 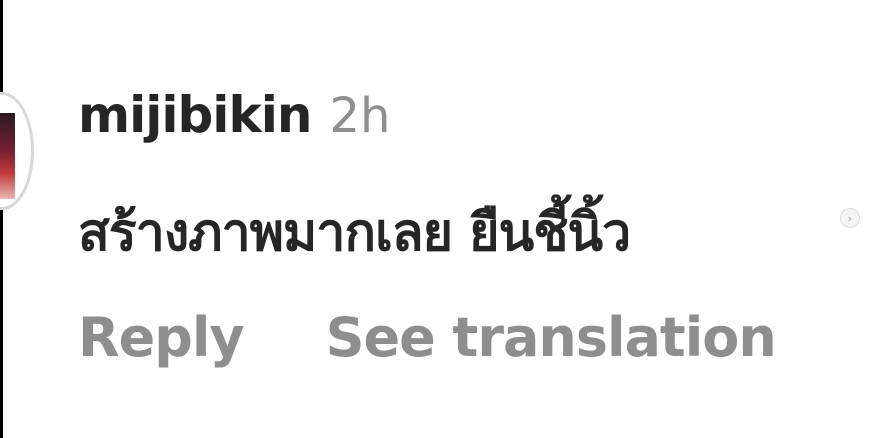 I want to click on avatar-image, so click(x=7, y=156).